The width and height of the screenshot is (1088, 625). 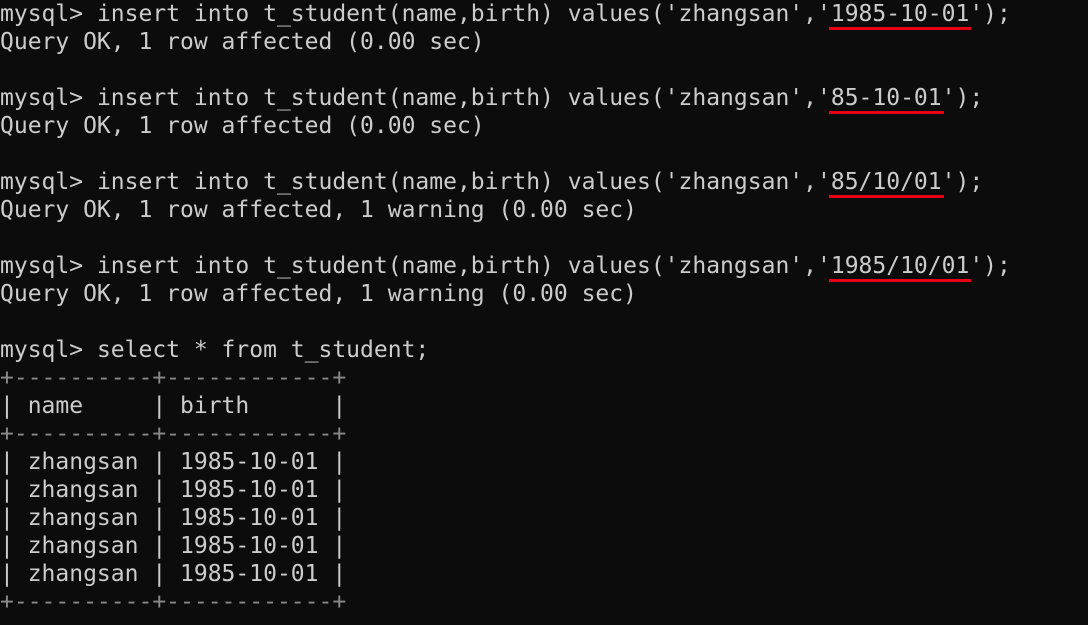 I want to click on highlighted-date-value: 85-10-01, so click(x=886, y=99).